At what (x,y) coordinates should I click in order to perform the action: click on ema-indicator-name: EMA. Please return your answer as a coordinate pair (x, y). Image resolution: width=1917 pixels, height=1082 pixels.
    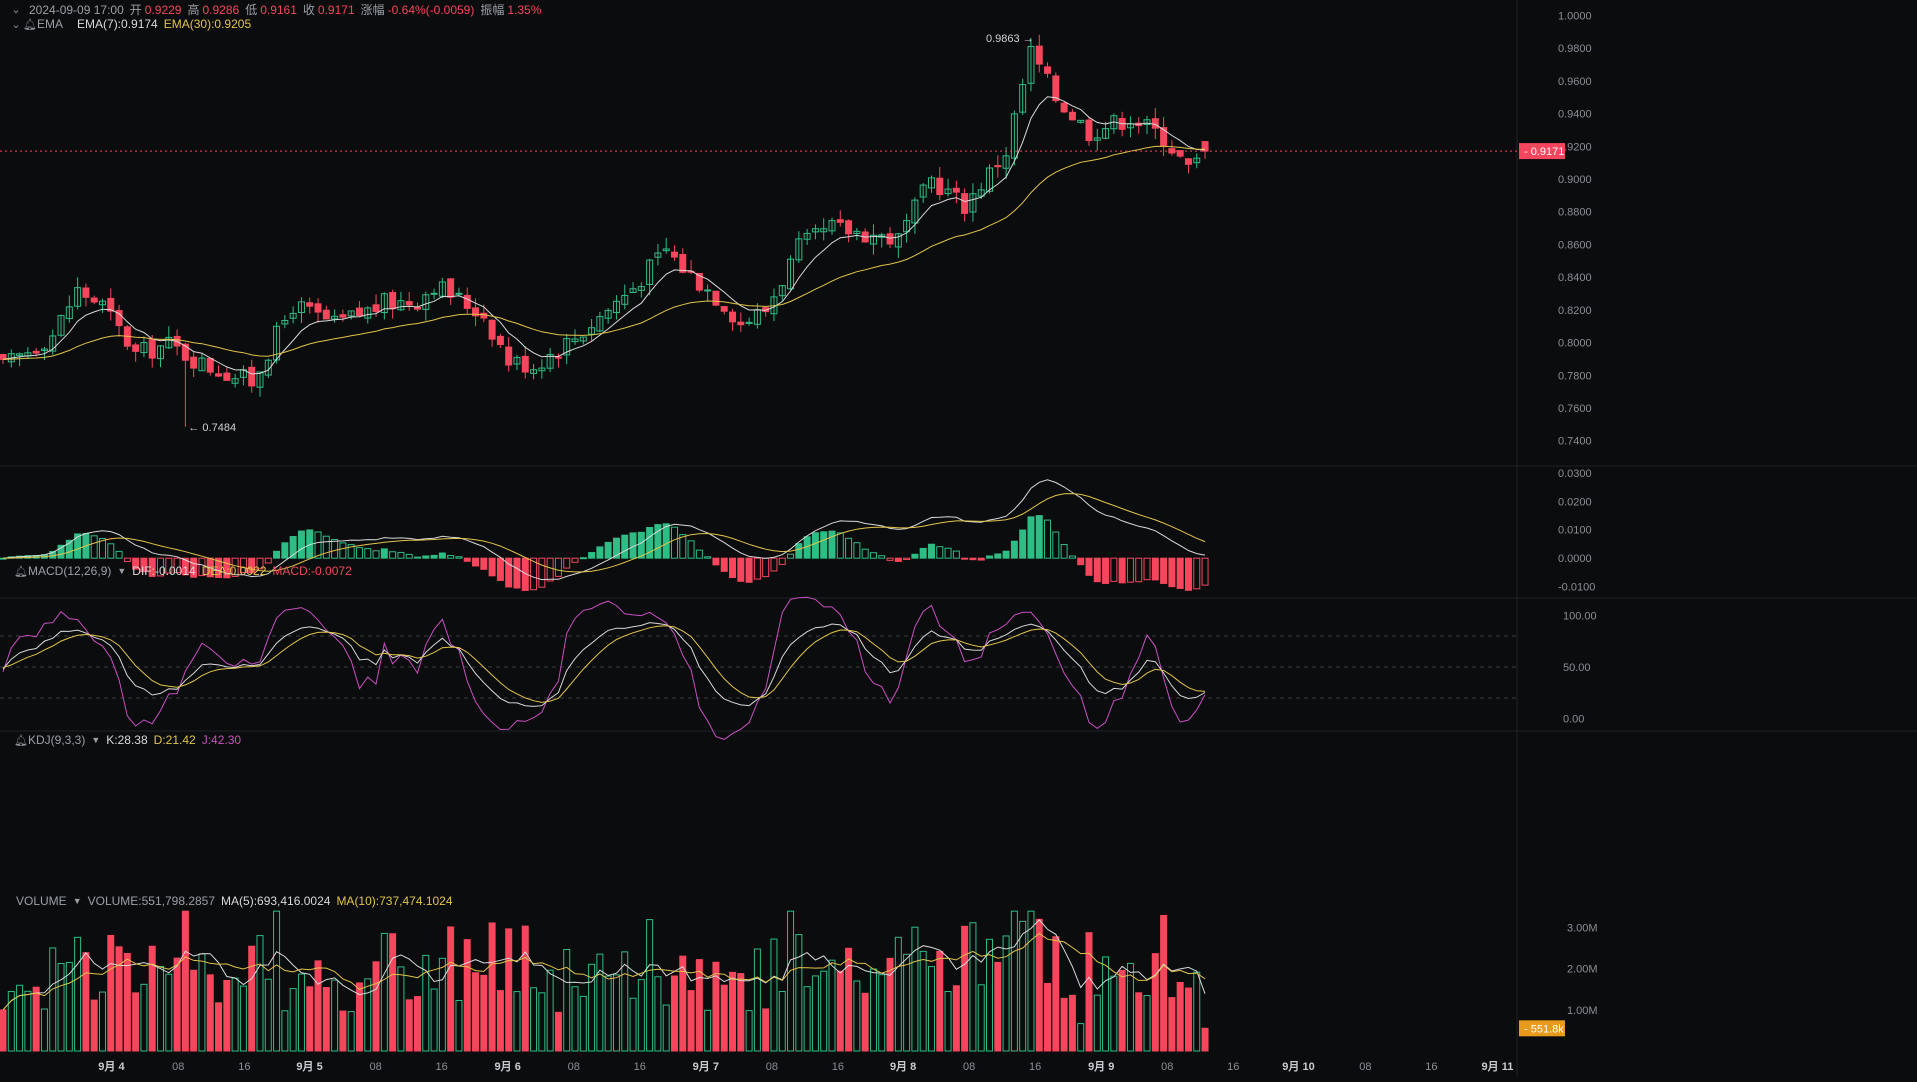
    Looking at the image, I should click on (50, 24).